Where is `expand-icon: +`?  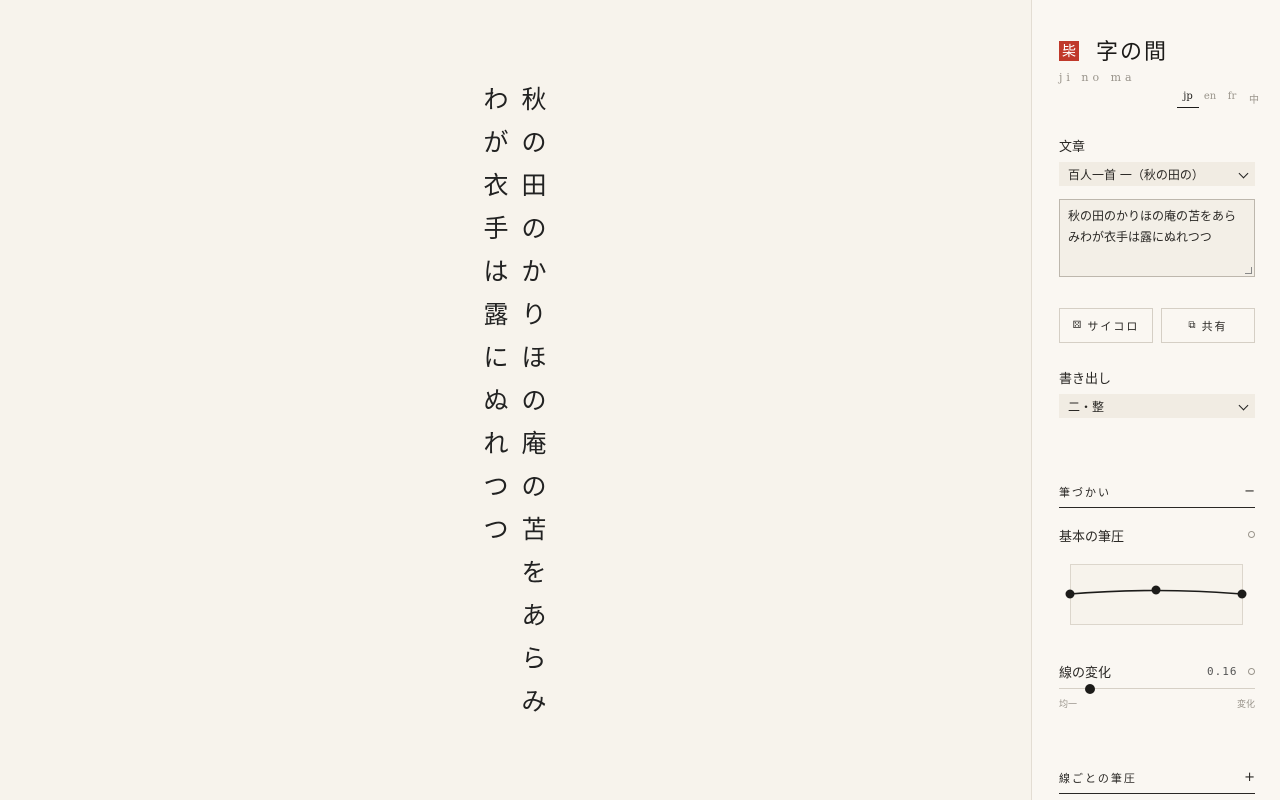 expand-icon: + is located at coordinates (1249, 777).